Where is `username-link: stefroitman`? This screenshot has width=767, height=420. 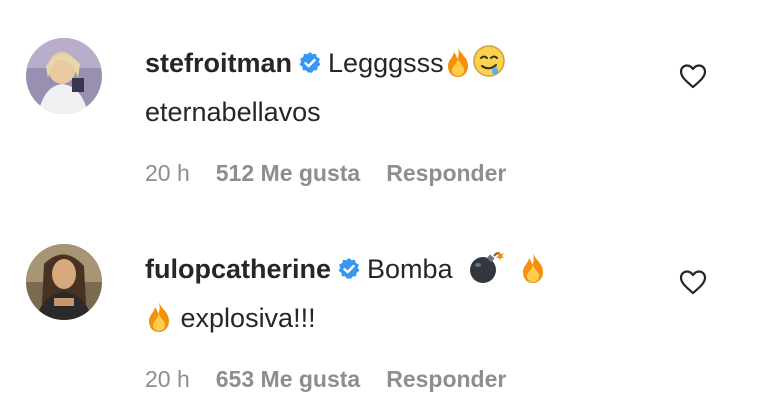
username-link: stefroitman is located at coordinates (218, 63).